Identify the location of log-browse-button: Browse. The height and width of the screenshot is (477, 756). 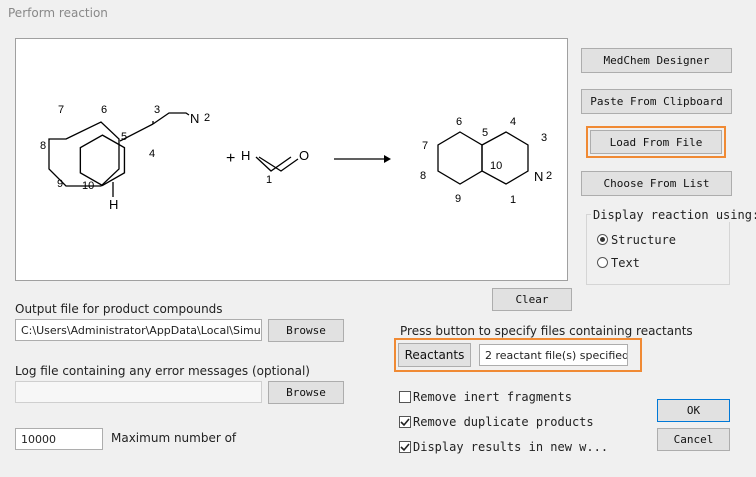
(306, 392).